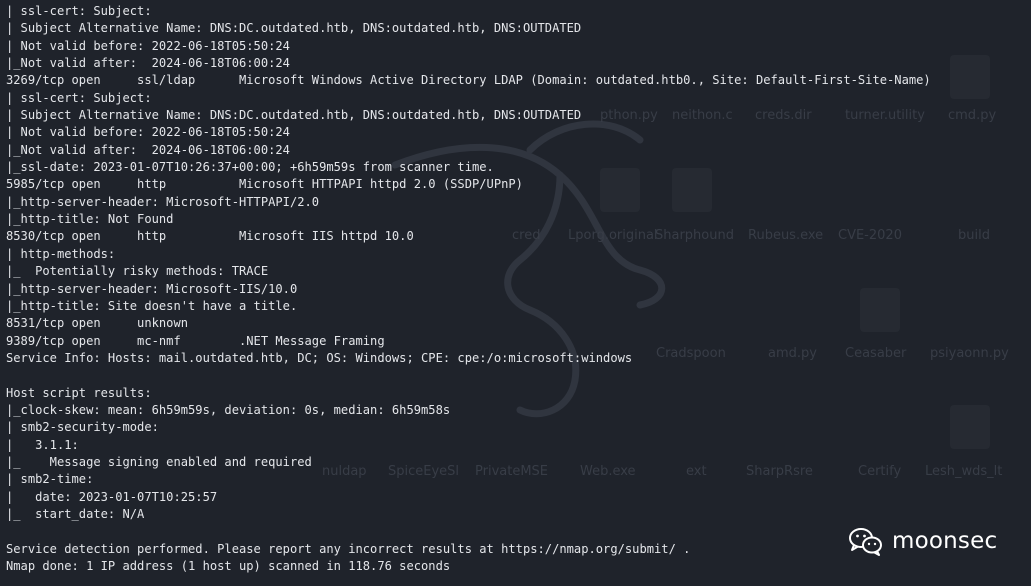  Describe the element at coordinates (75, 513) in the screenshot. I see `terminal-line: |_ start_date: N/A` at that location.